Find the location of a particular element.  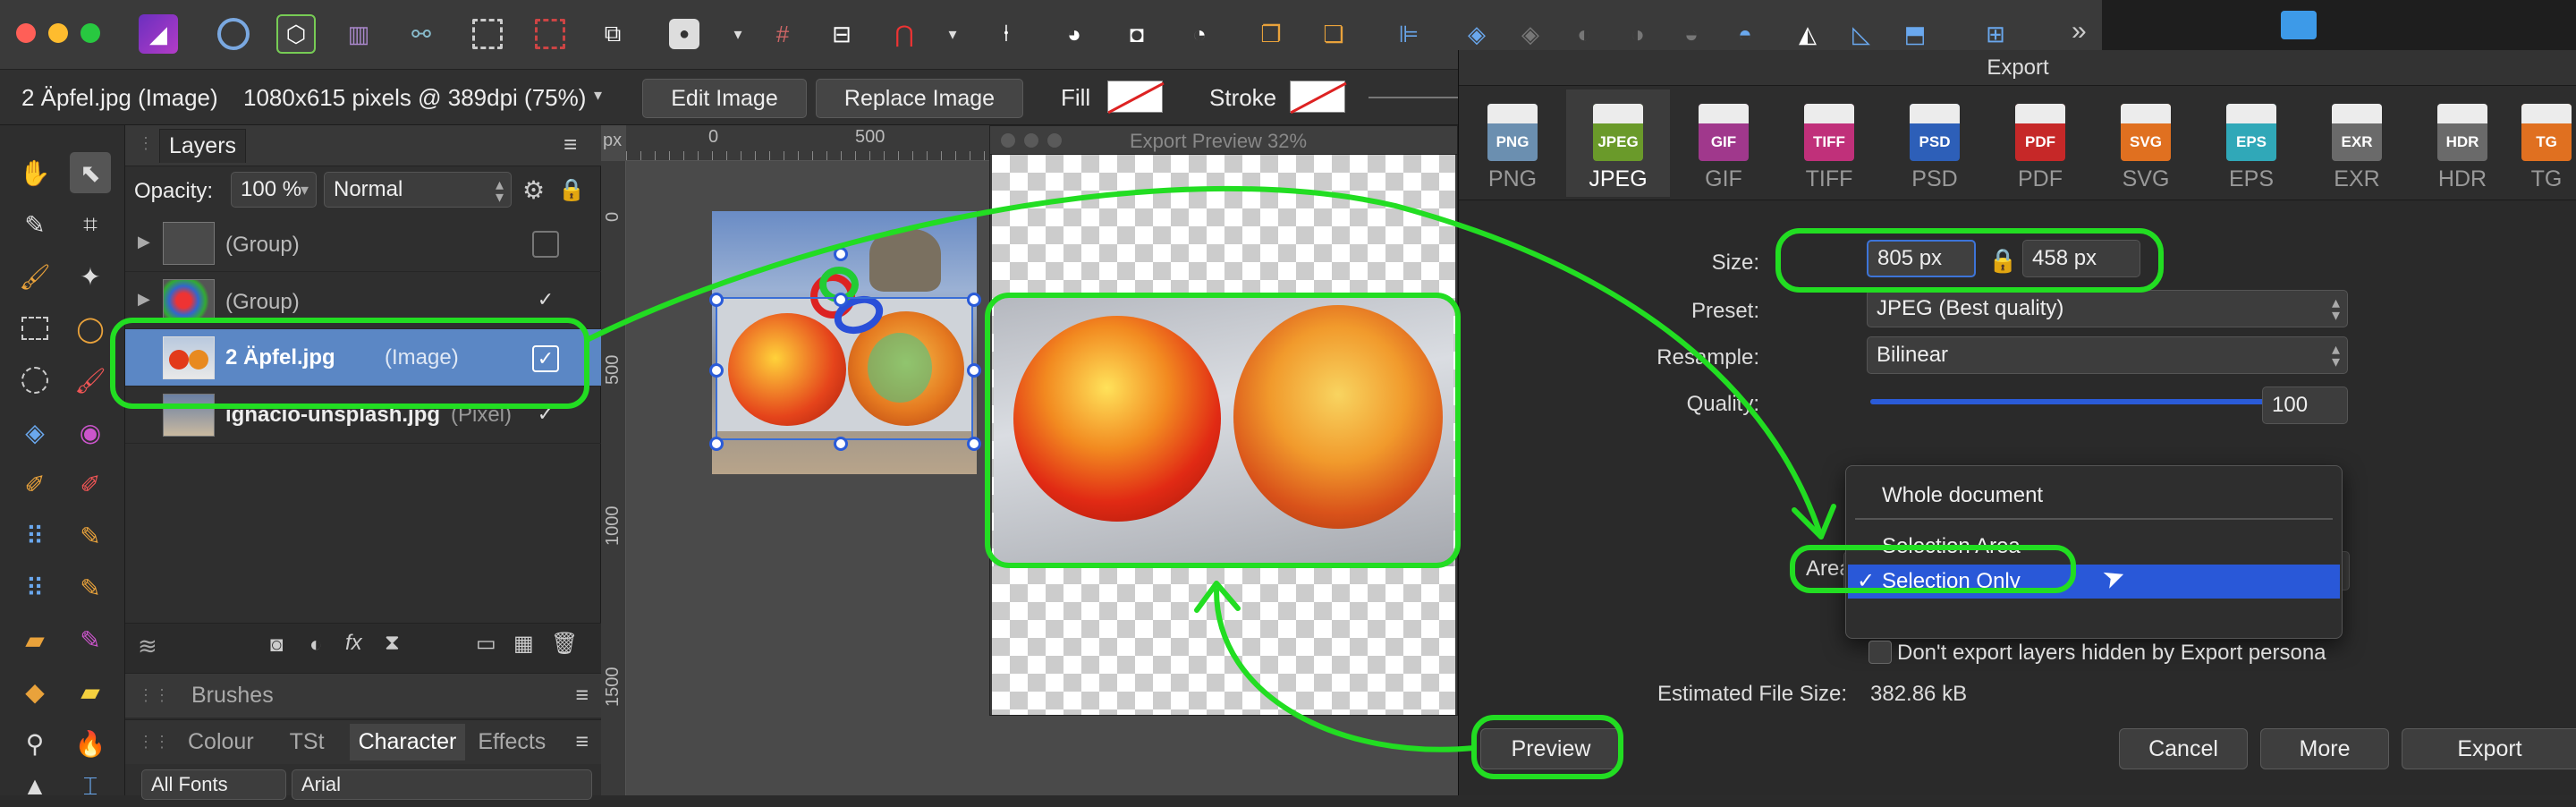

annotation-size-highlight is located at coordinates (1969, 260).